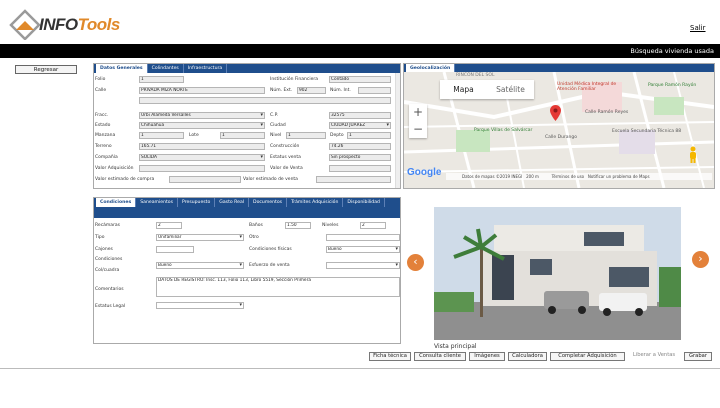  I want to click on valor-est-compra-field, so click(205, 179).